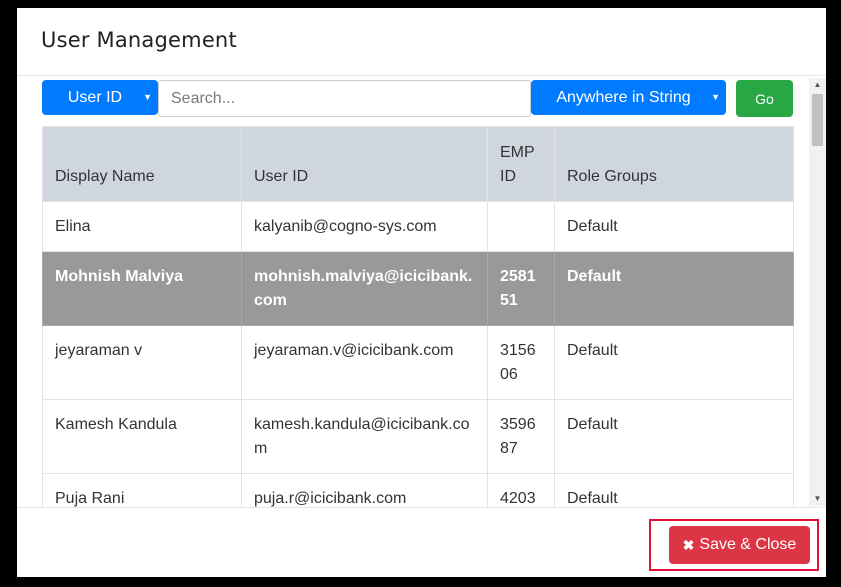 This screenshot has width=841, height=587. I want to click on cell-user-id: mohnish.malviya@icicibank.com, so click(364, 288).